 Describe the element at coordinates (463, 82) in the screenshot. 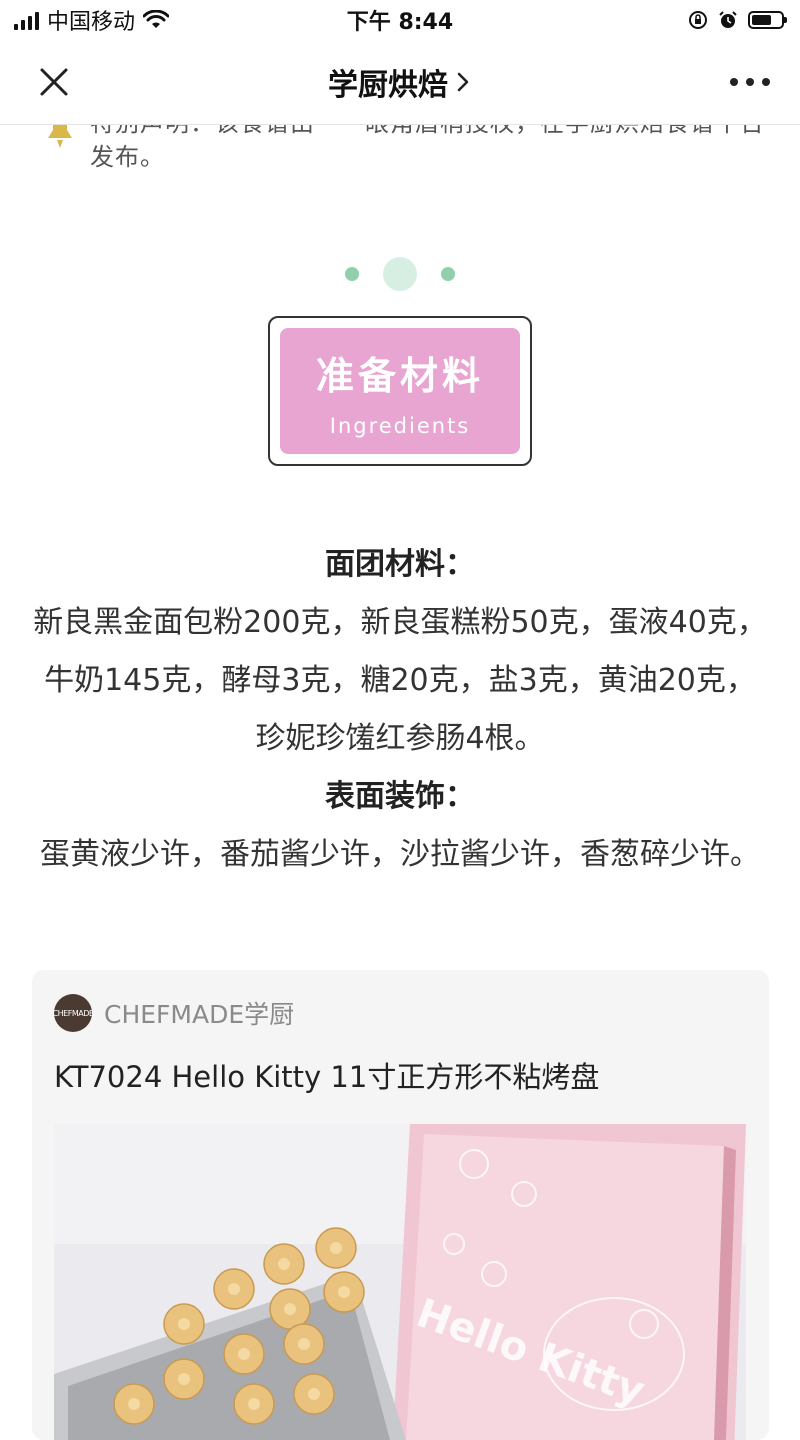

I see `chevron-right-icon` at that location.